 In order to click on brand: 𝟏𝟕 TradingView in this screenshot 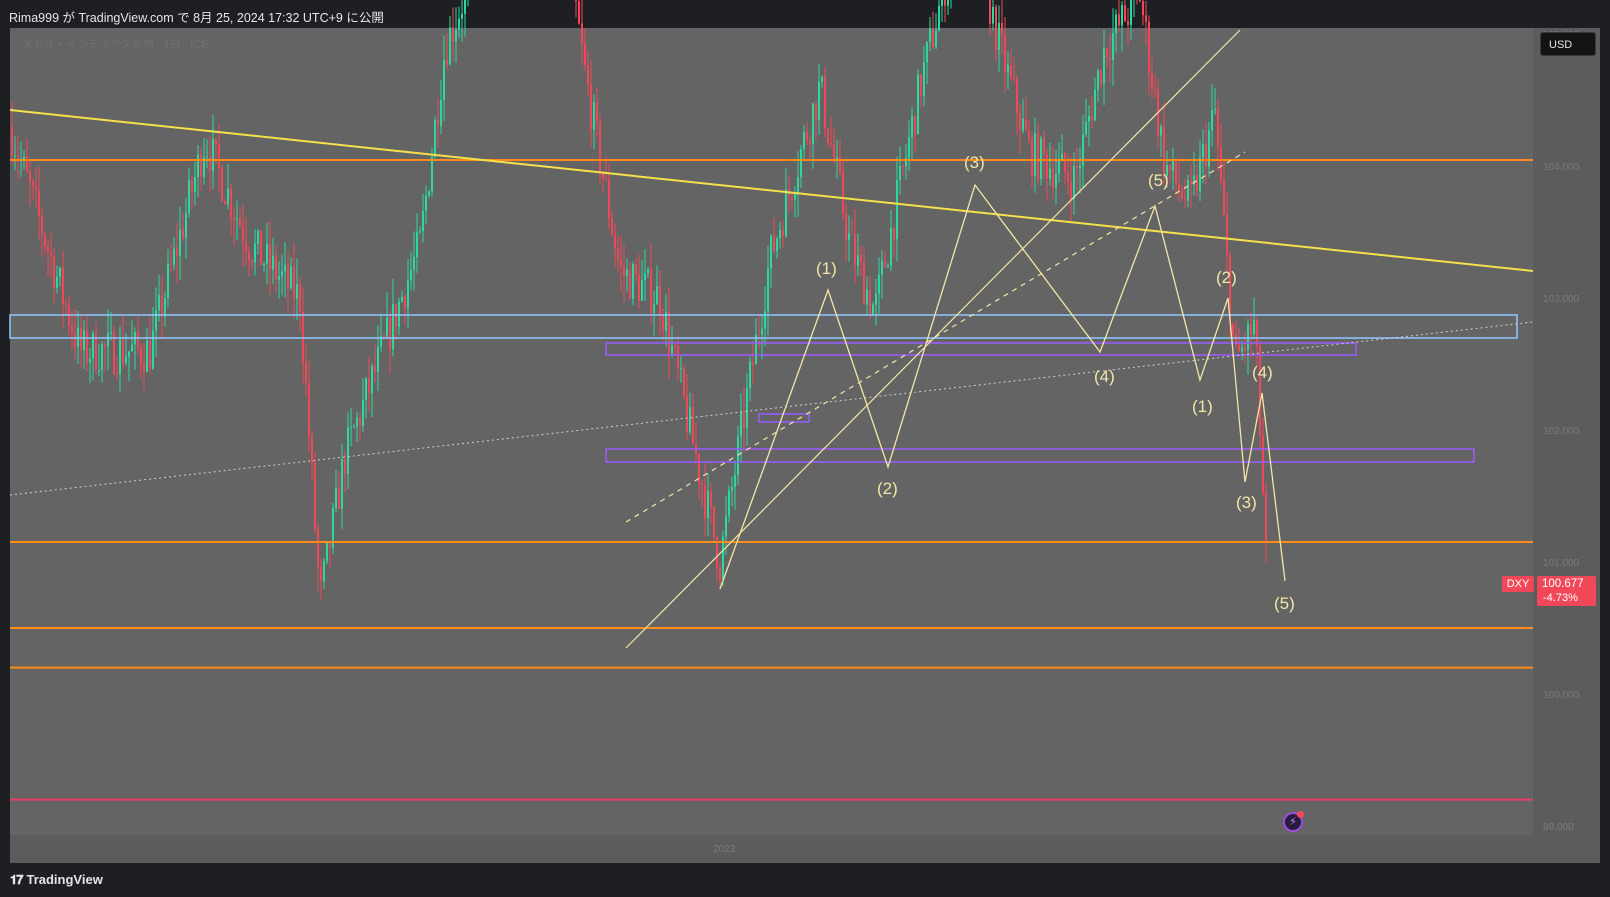, I will do `click(56, 880)`.